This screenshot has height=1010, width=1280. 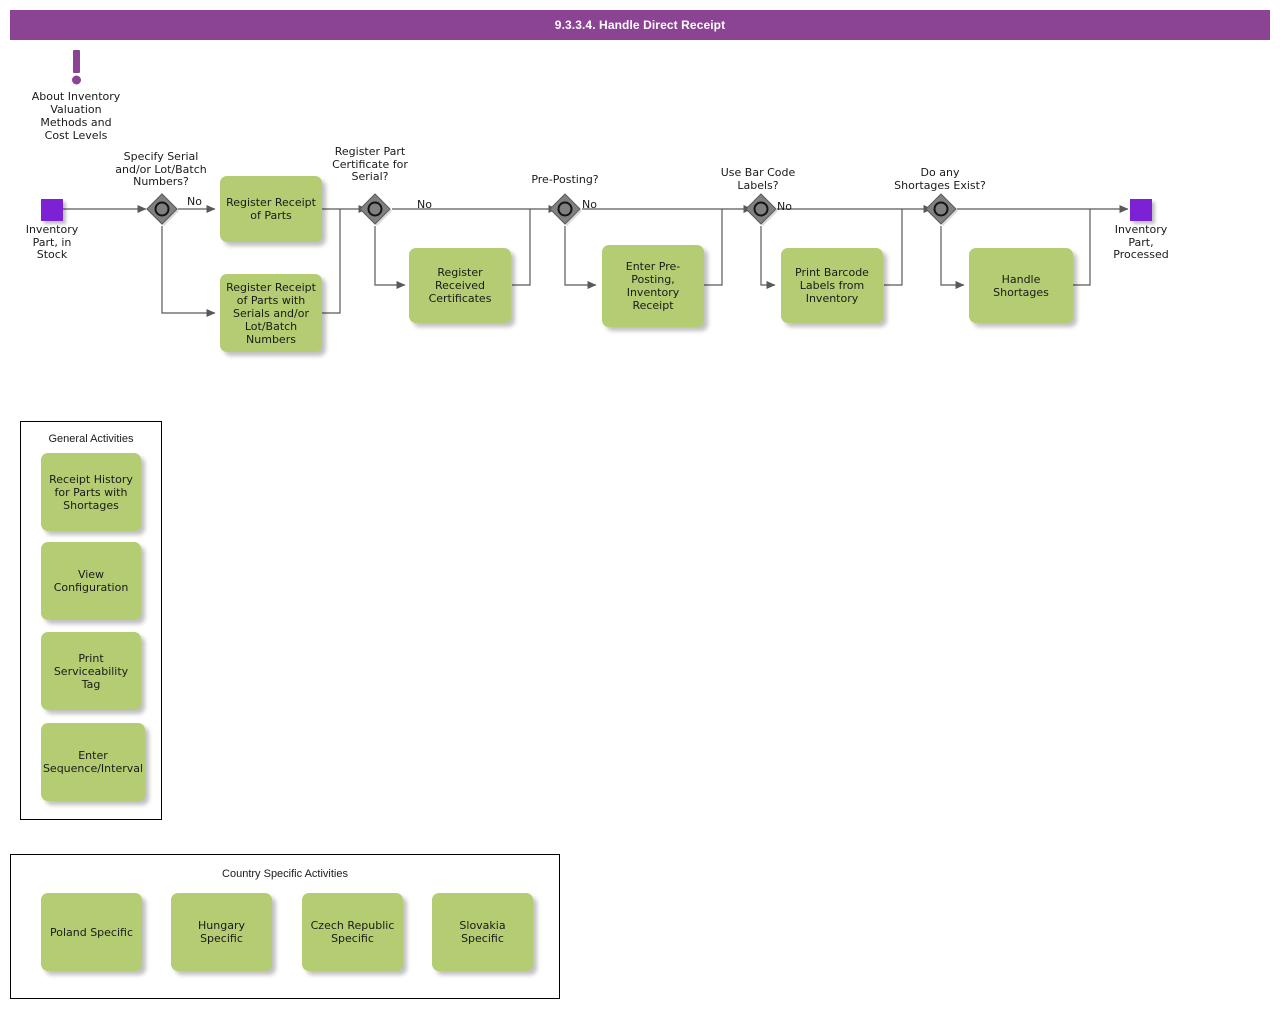 What do you see at coordinates (482, 932) in the screenshot?
I see `activity-slovakia-specific: Slovakia Specific` at bounding box center [482, 932].